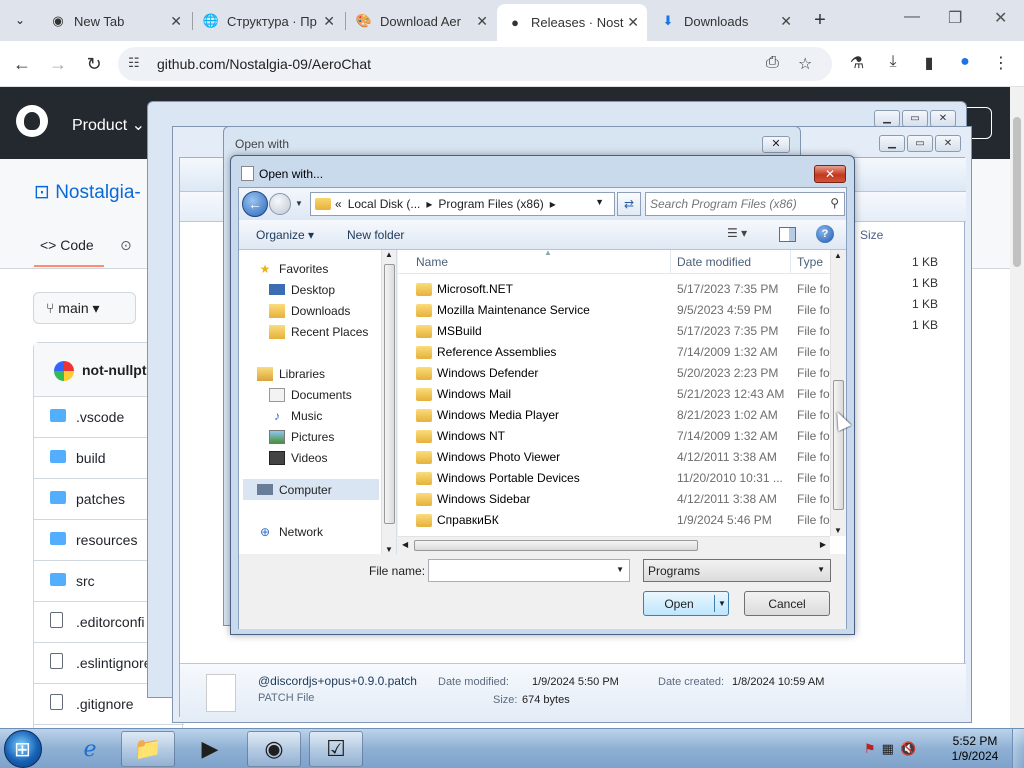 The width and height of the screenshot is (1024, 768). Describe the element at coordinates (629, 204) in the screenshot. I see `refresh-icon: ⇄` at that location.